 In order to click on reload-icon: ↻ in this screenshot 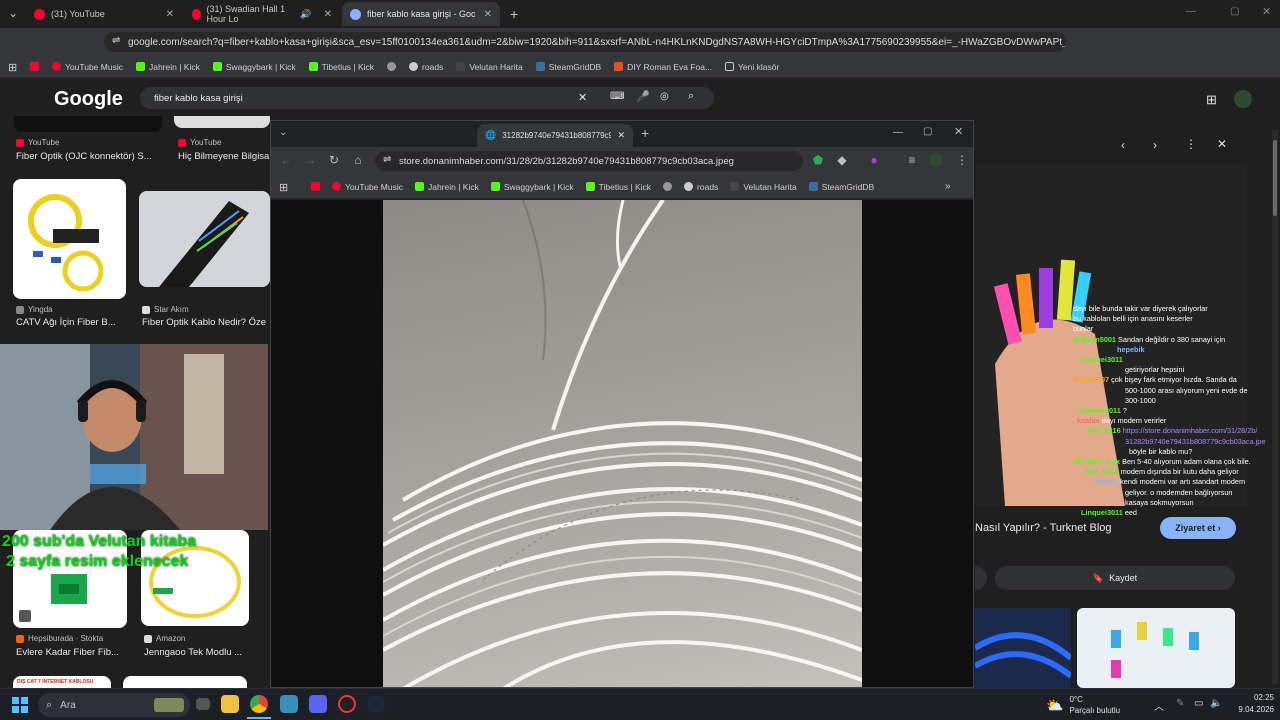, I will do `click(334, 160)`.